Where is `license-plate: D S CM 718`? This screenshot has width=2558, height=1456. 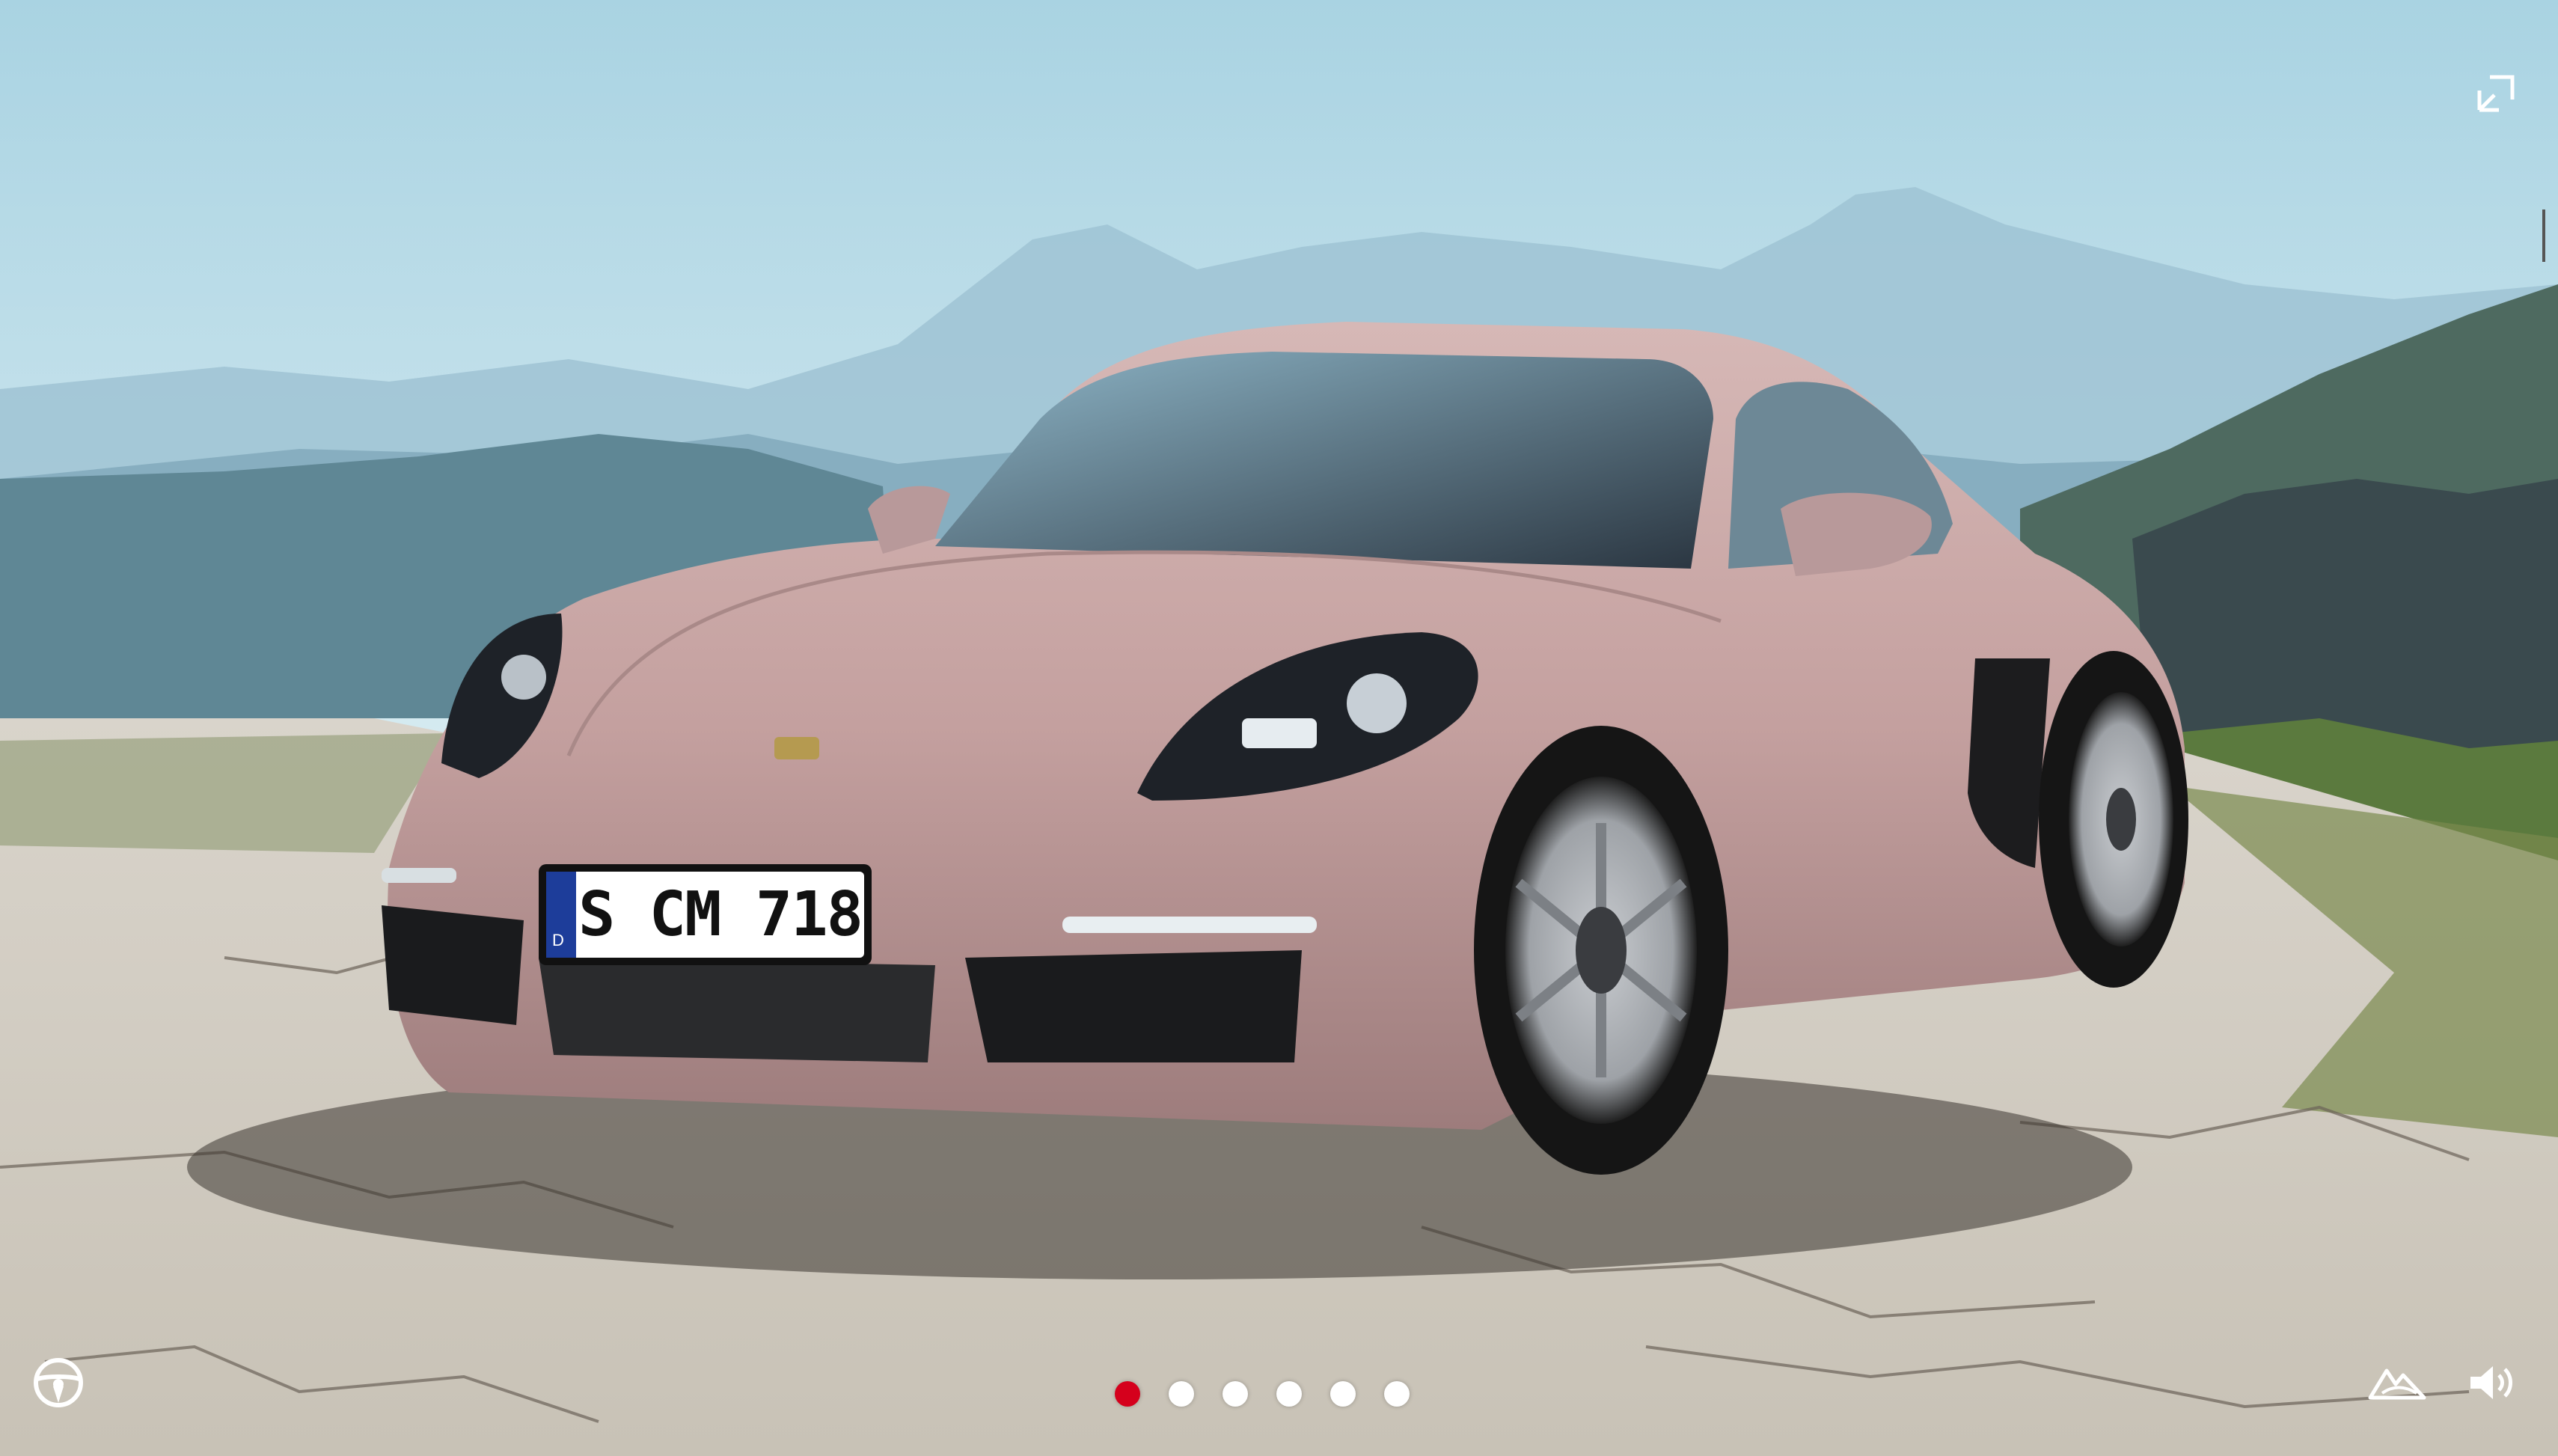 license-plate: D S CM 718 is located at coordinates (705, 915).